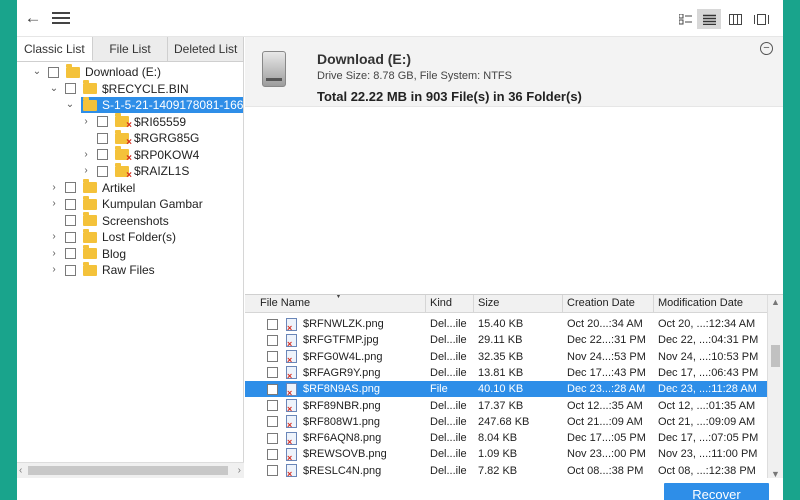  I want to click on tree-item: ⌄ S-1-5-21-1409178081-166, so click(154, 104).